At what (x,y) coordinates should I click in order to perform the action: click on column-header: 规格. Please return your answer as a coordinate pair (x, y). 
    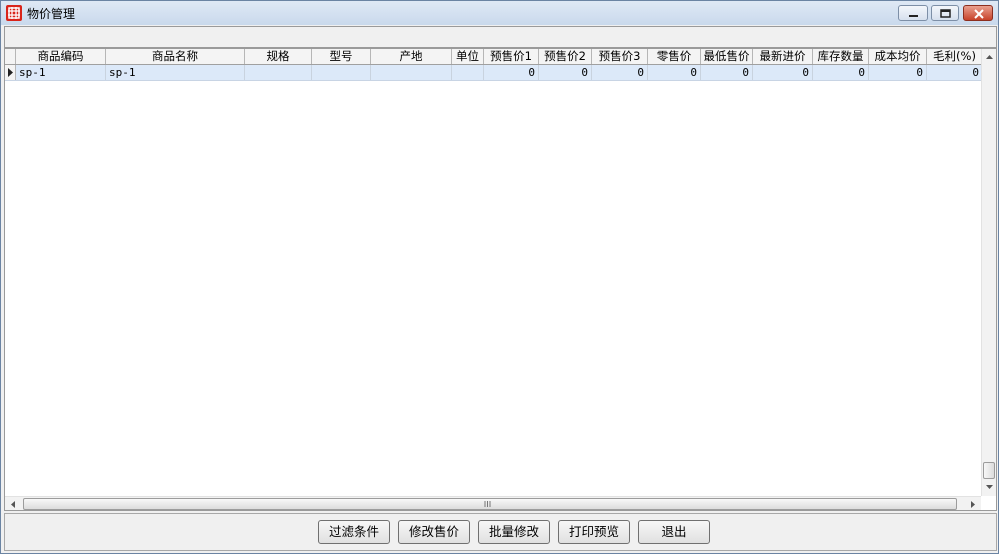
    Looking at the image, I should click on (278, 56).